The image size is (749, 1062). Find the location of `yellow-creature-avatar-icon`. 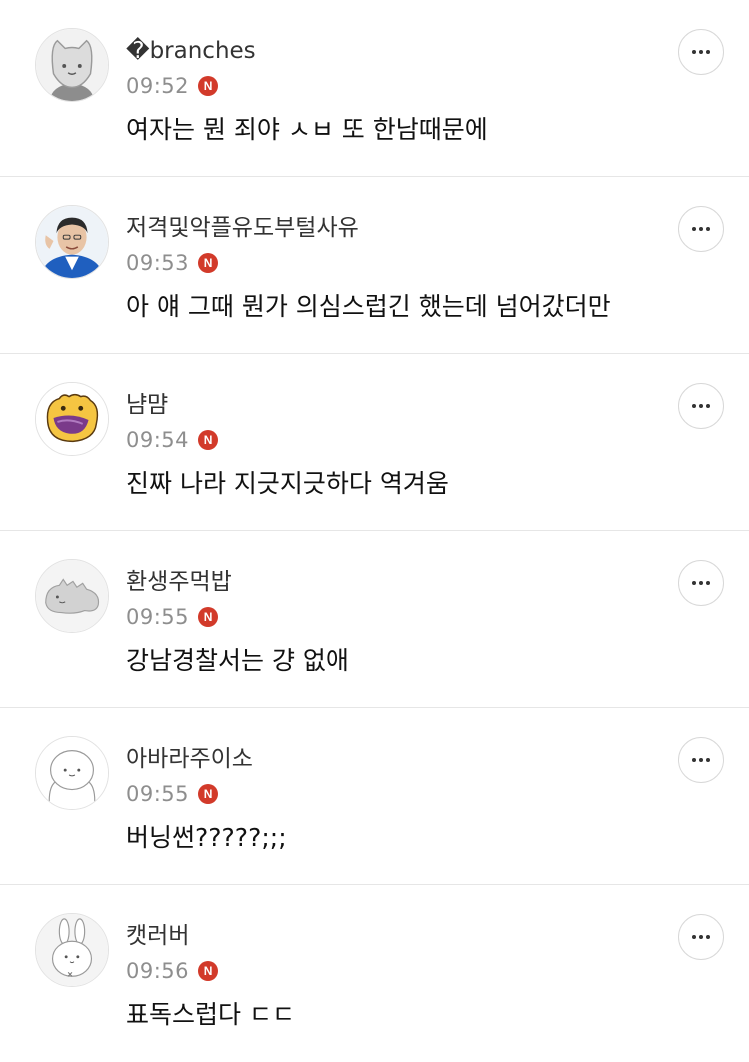

yellow-creature-avatar-icon is located at coordinates (72, 419).